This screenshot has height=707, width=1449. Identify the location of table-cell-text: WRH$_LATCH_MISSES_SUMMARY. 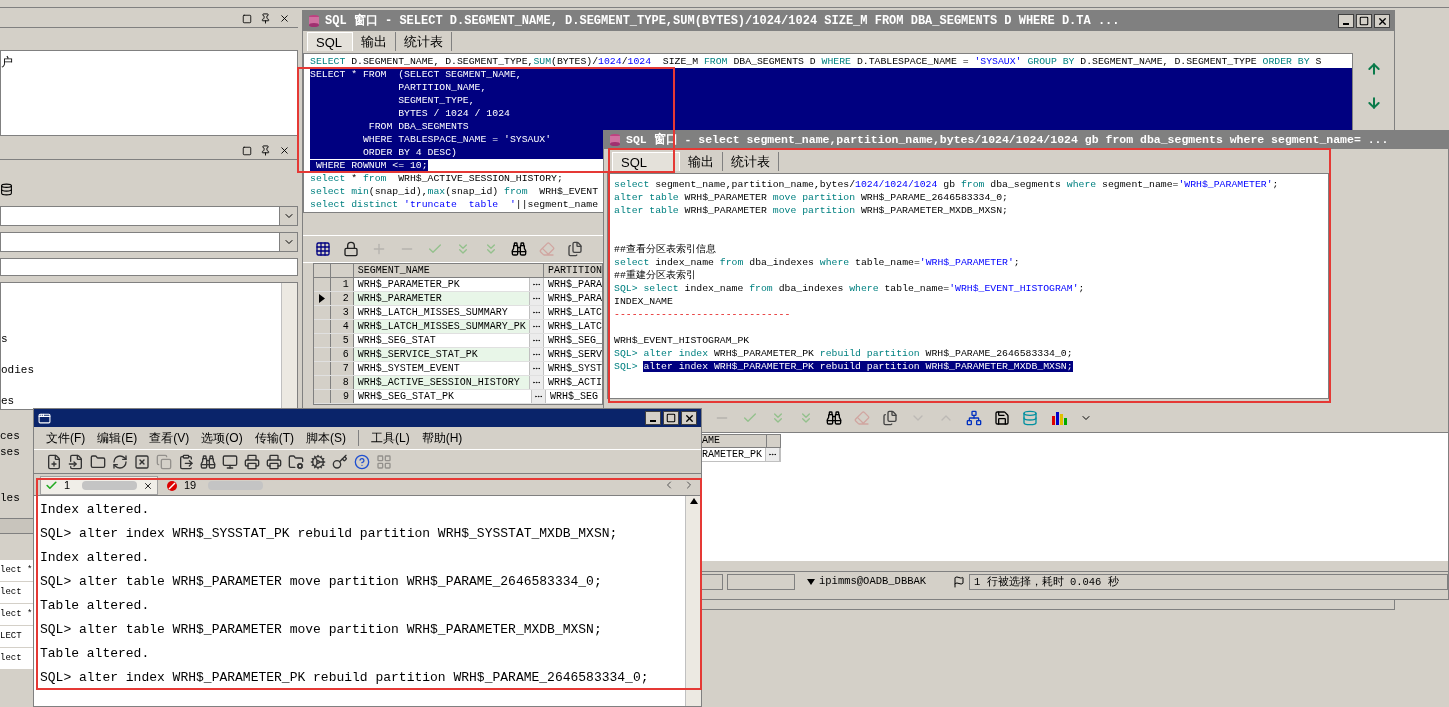
(432, 312).